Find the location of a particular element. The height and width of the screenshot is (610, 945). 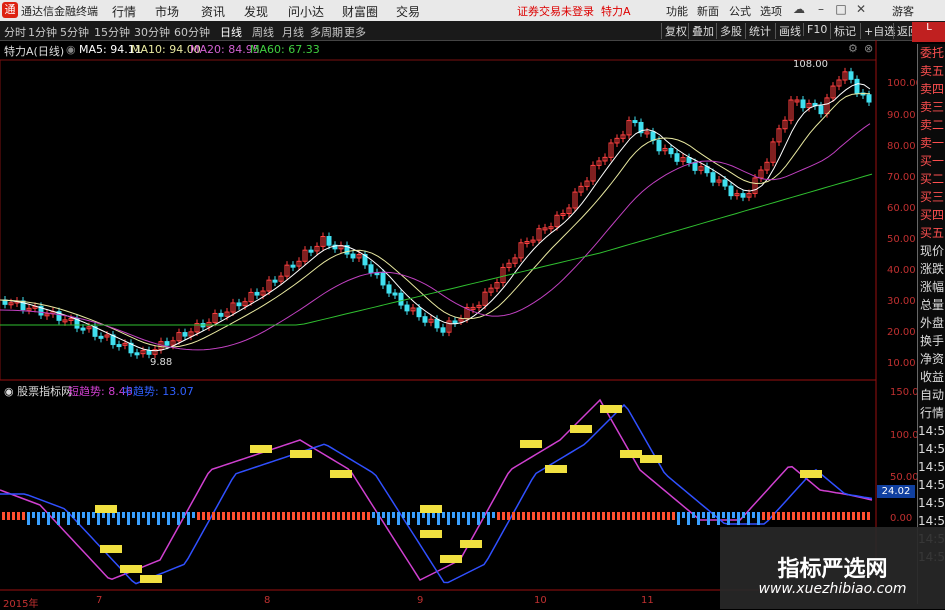

indi-y-tick: 150.0 is located at coordinates (904, 392).